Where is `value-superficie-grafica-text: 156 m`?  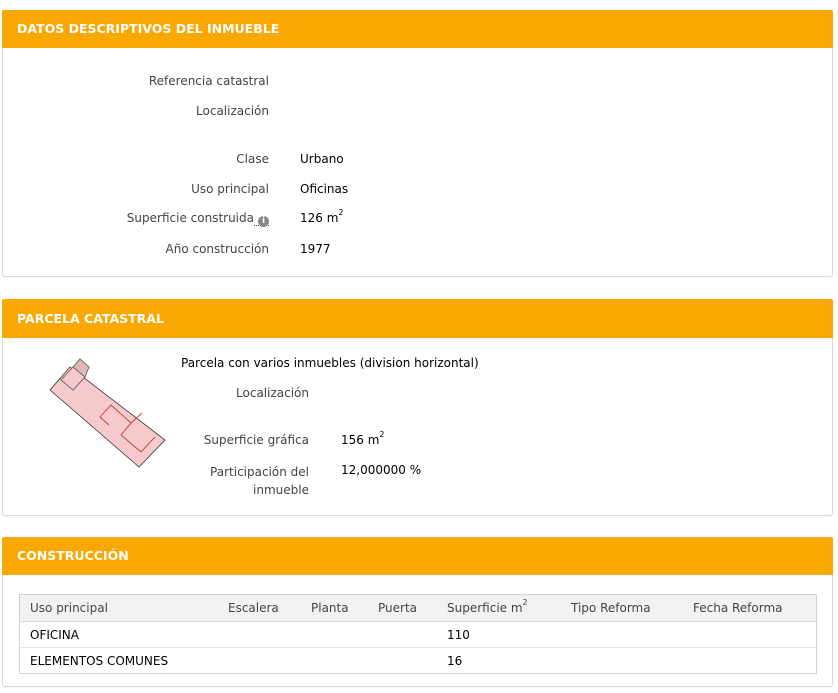
value-superficie-grafica-text: 156 m is located at coordinates (360, 440).